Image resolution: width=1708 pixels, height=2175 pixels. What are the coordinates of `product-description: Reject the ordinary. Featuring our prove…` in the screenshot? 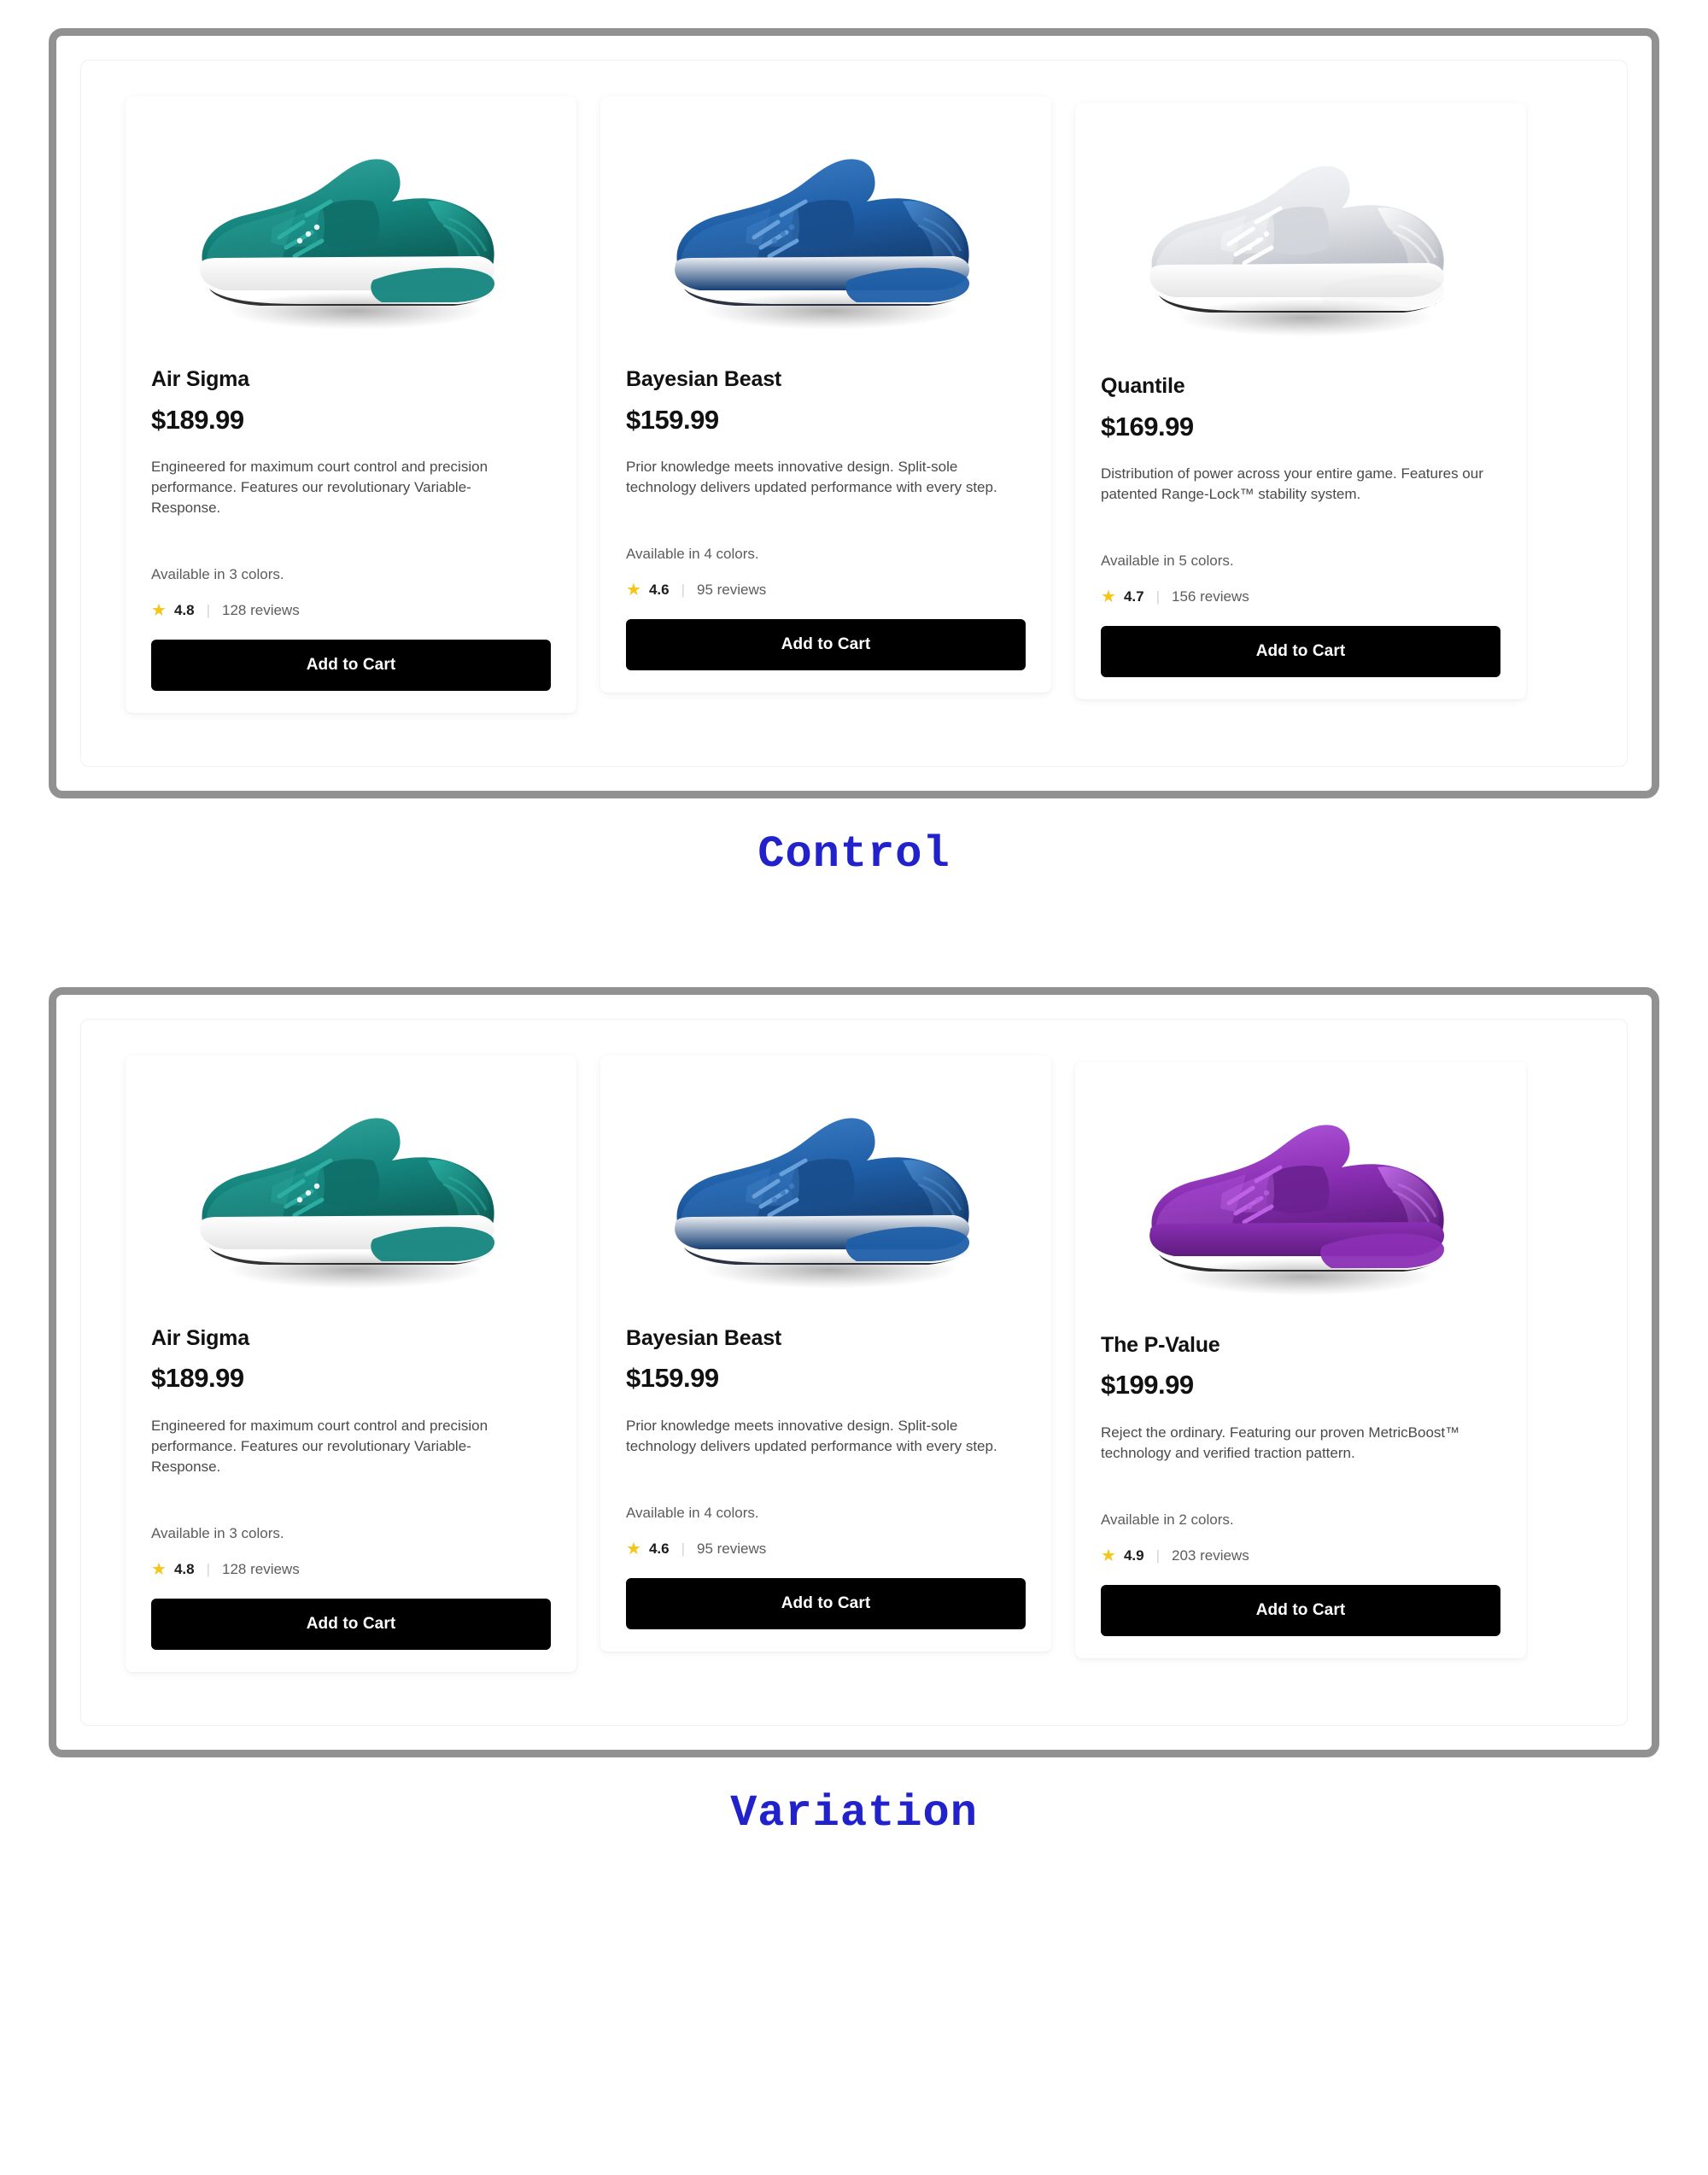 It's located at (1280, 1442).